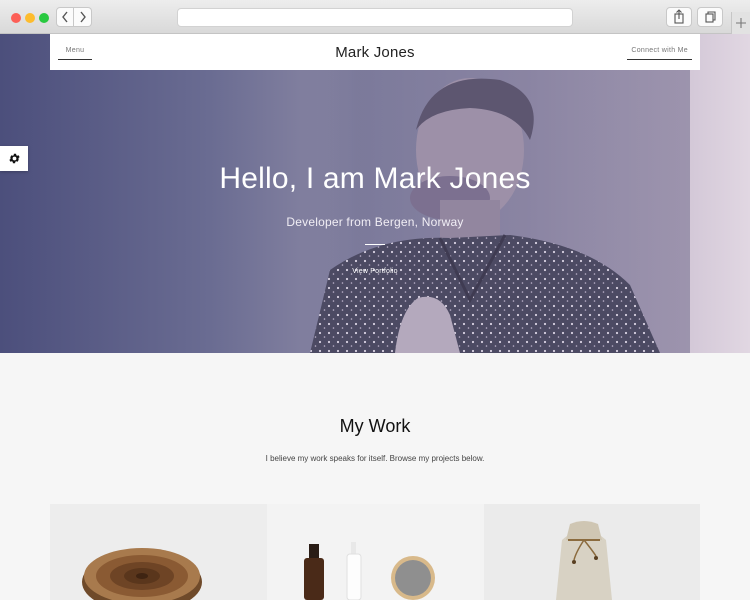  What do you see at coordinates (659, 53) in the screenshot?
I see `connect-link: Connect with Me` at bounding box center [659, 53].